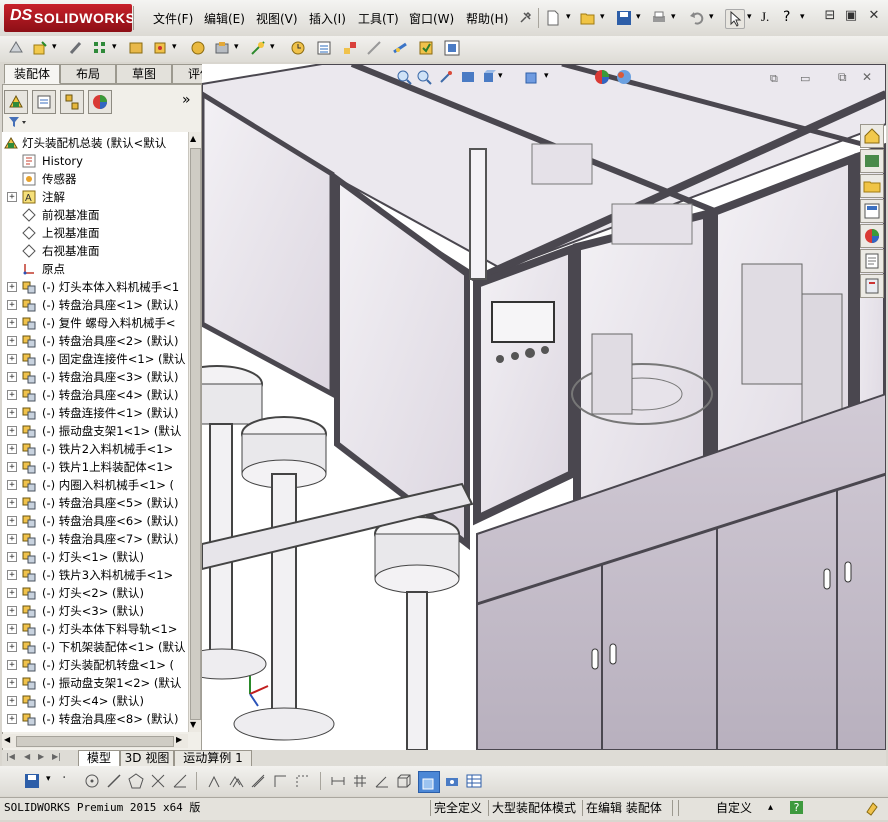 This screenshot has width=888, height=822. Describe the element at coordinates (95, 647) in the screenshot. I see `tree-item: + (-) 下机架装配体<1> (默认` at that location.